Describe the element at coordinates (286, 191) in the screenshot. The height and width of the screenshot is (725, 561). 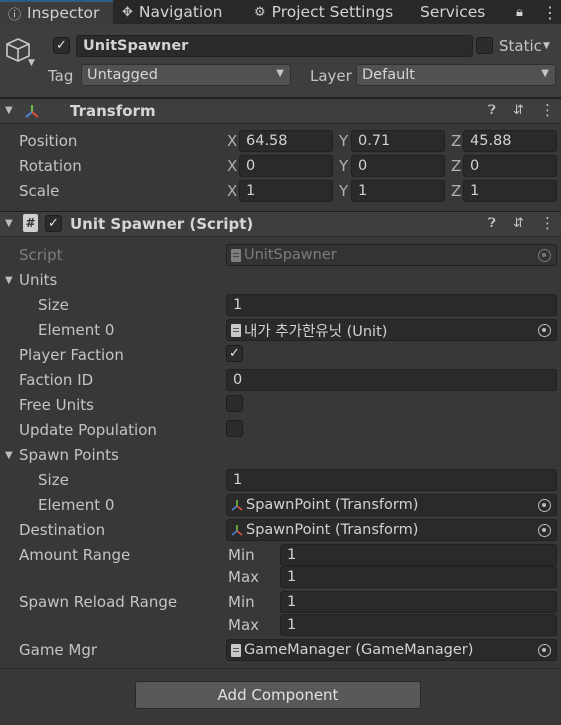
I see `scale-x-field: 1` at that location.